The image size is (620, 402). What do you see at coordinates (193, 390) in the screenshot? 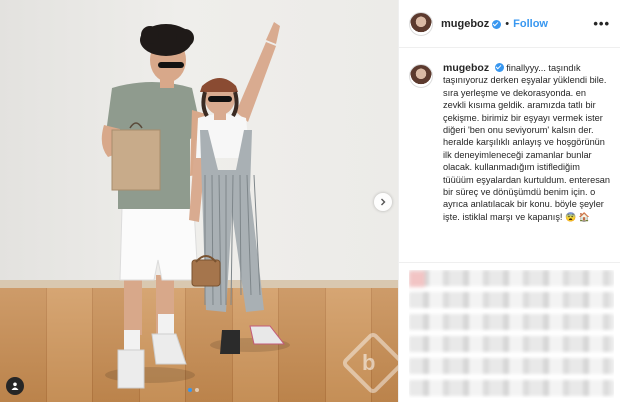
I see `carousel-dots` at bounding box center [193, 390].